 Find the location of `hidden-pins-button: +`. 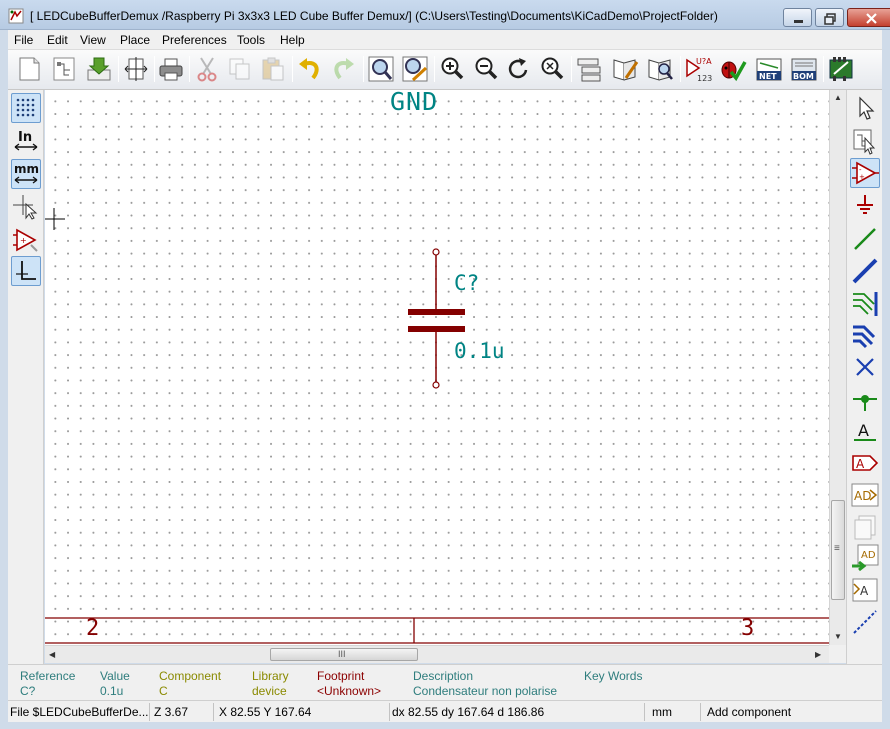

hidden-pins-button: + is located at coordinates (26, 240).